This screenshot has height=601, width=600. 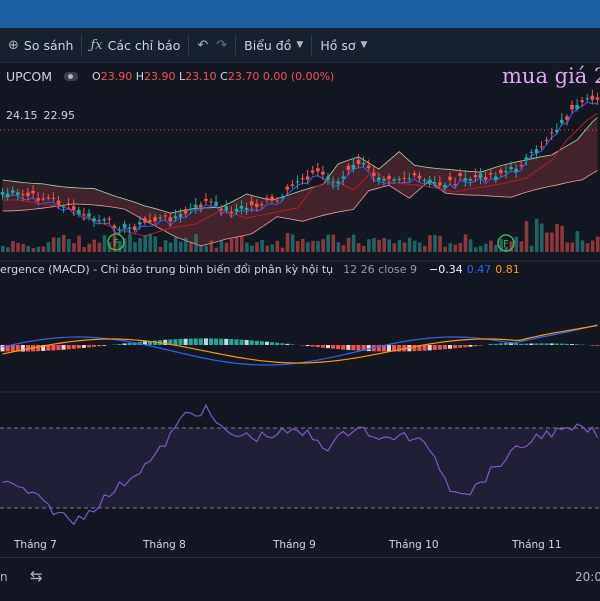 What do you see at coordinates (22, 115) in the screenshot?
I see `ichimoku-value-1: 24.15` at bounding box center [22, 115].